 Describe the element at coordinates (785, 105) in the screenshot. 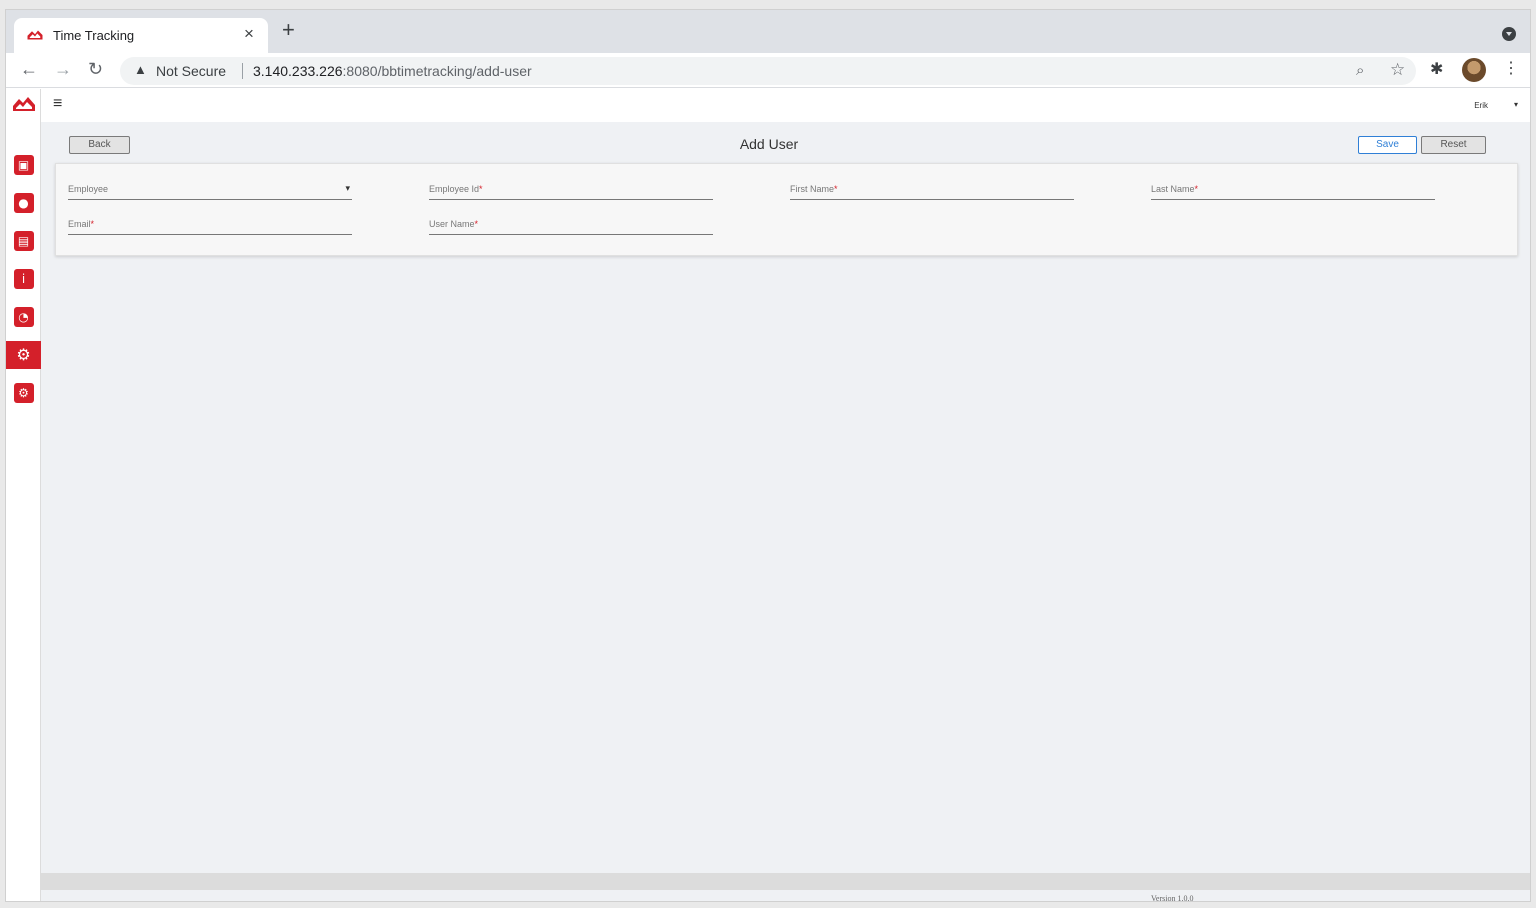

I see `top-bar: ≡ Erik ▾` at that location.